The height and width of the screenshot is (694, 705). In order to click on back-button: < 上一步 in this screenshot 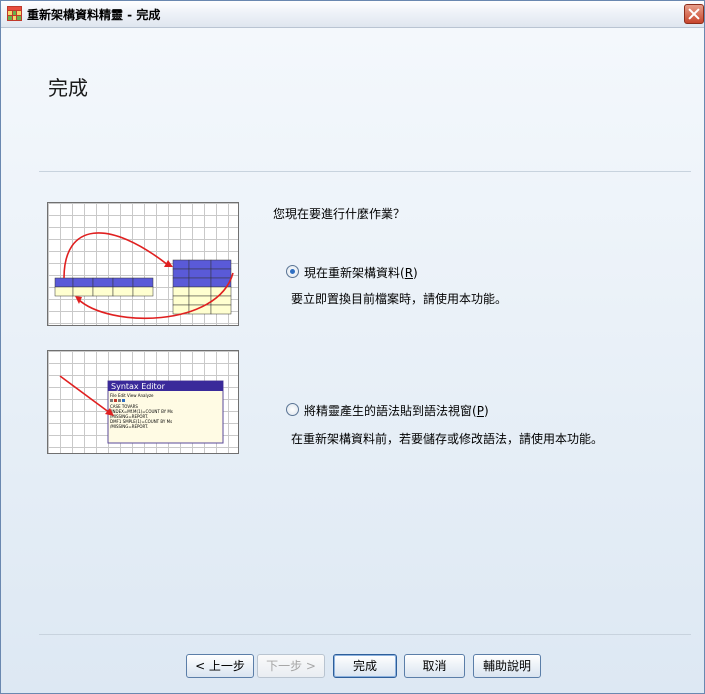, I will do `click(220, 666)`.